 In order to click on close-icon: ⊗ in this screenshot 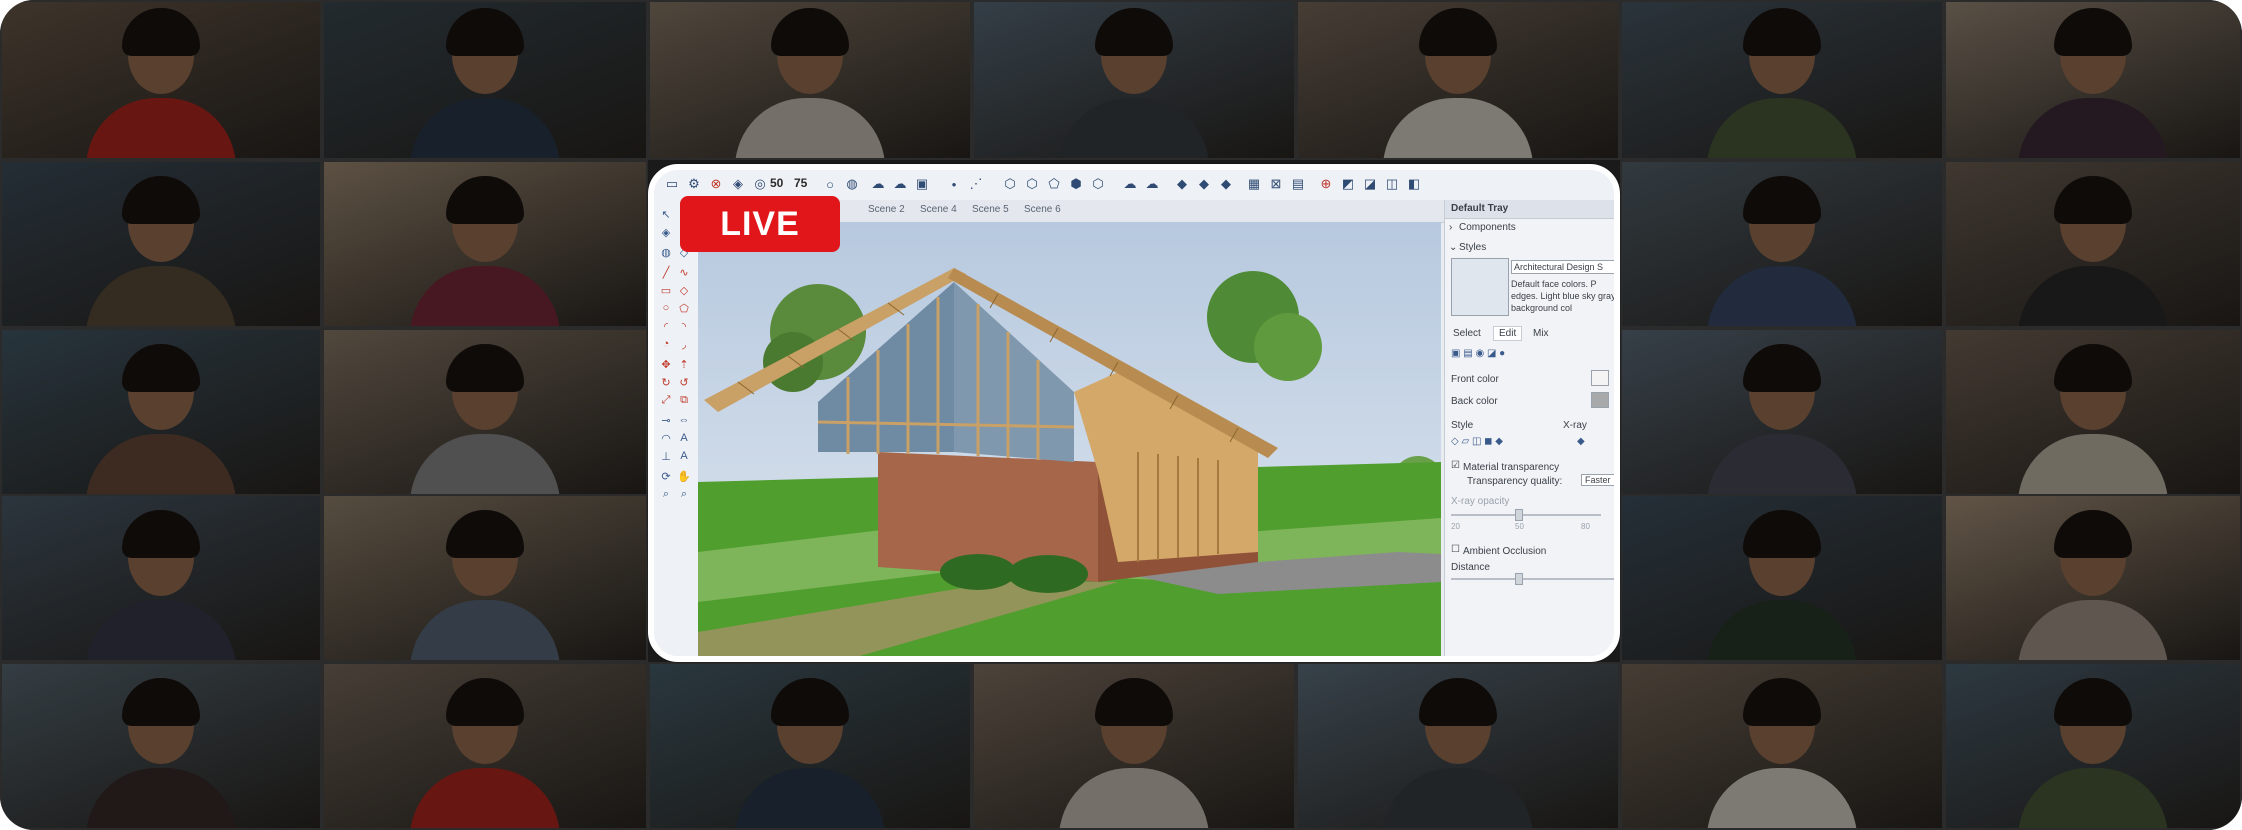, I will do `click(716, 184)`.